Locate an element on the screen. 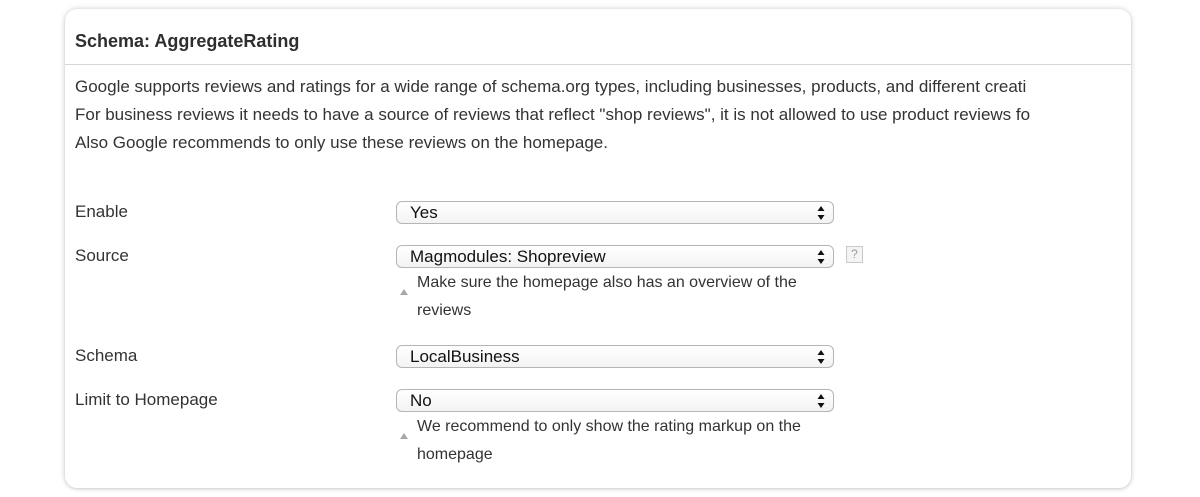  schema-select: LocalBusiness is located at coordinates (615, 356).